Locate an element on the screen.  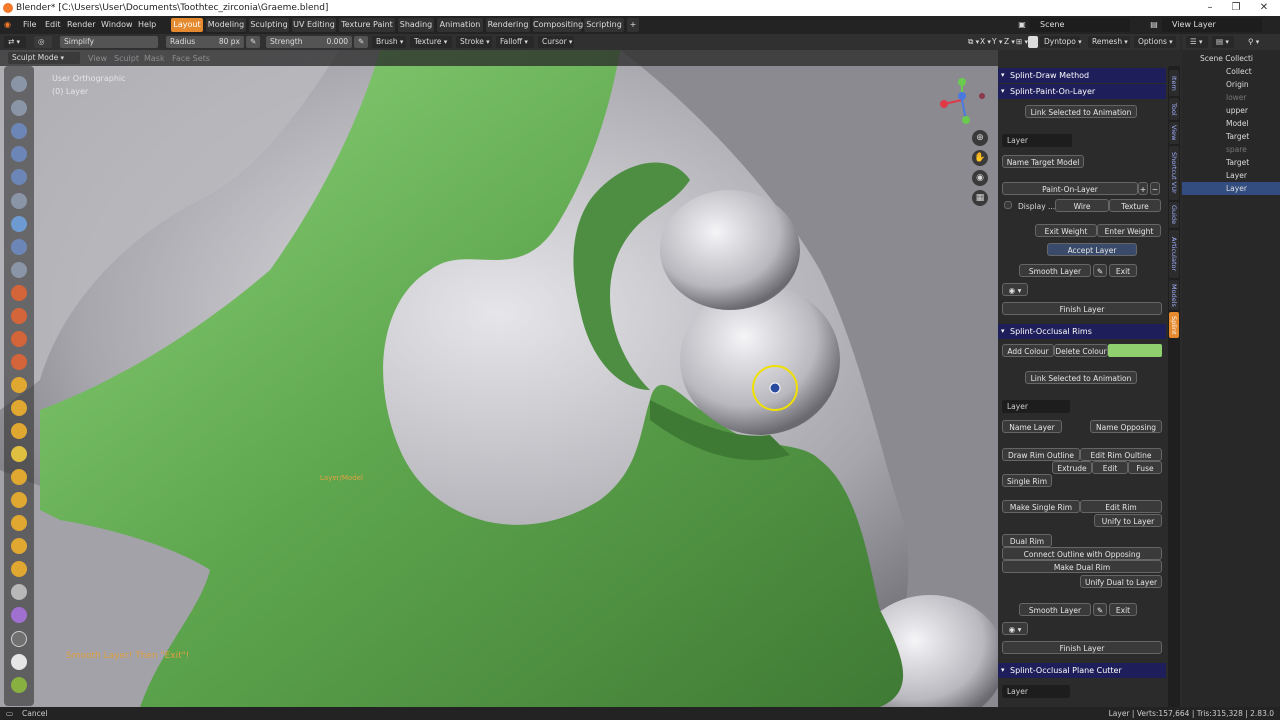
menu-sculpt: Sculpt is located at coordinates (126, 59).